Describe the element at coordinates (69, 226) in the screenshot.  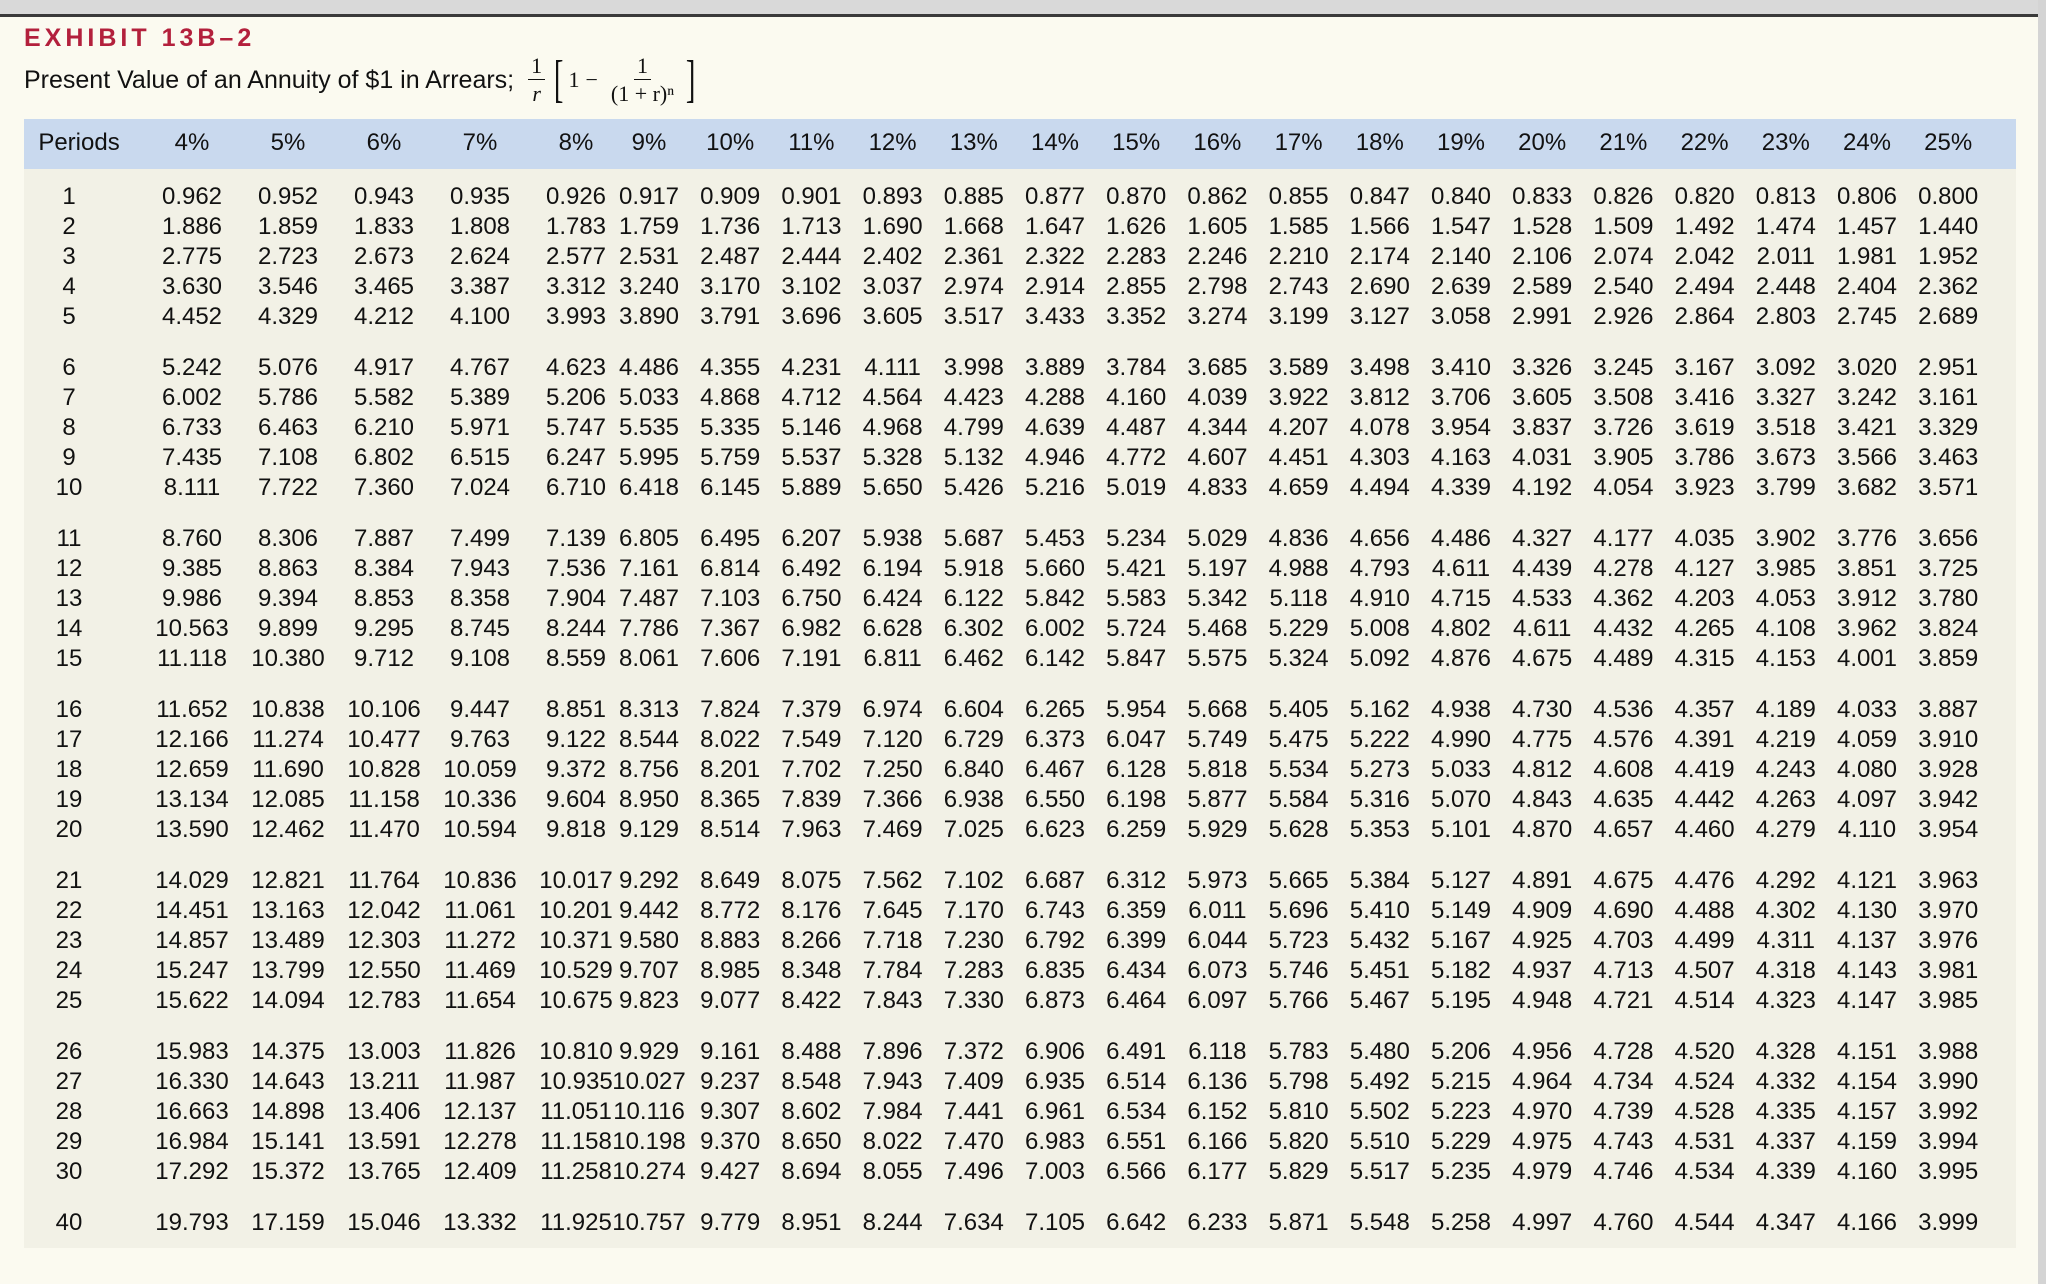
I see `period-cell: 2` at that location.